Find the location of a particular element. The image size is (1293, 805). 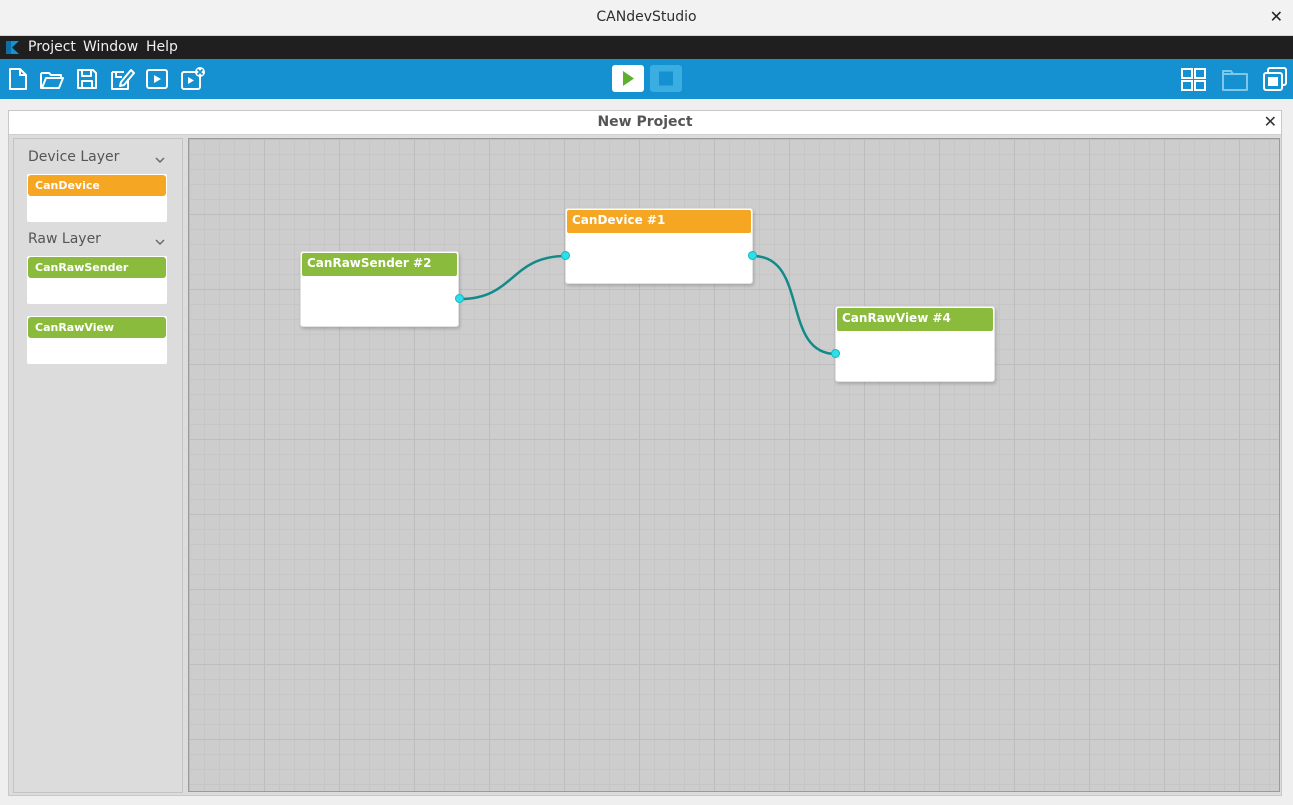

project-close-button: ✕ is located at coordinates (1270, 121).